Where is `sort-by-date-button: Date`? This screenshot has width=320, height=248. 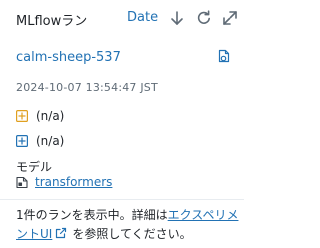 sort-by-date-button: Date is located at coordinates (142, 17).